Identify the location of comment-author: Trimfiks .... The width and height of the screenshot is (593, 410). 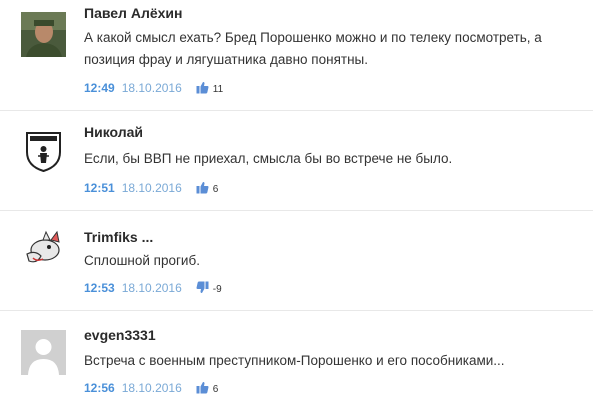
(118, 237).